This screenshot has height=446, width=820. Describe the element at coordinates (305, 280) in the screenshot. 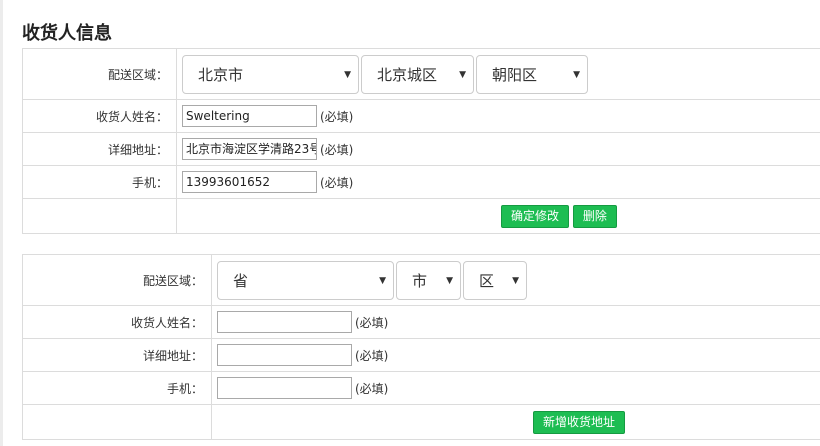

I see `province-select: 省 ▼` at that location.